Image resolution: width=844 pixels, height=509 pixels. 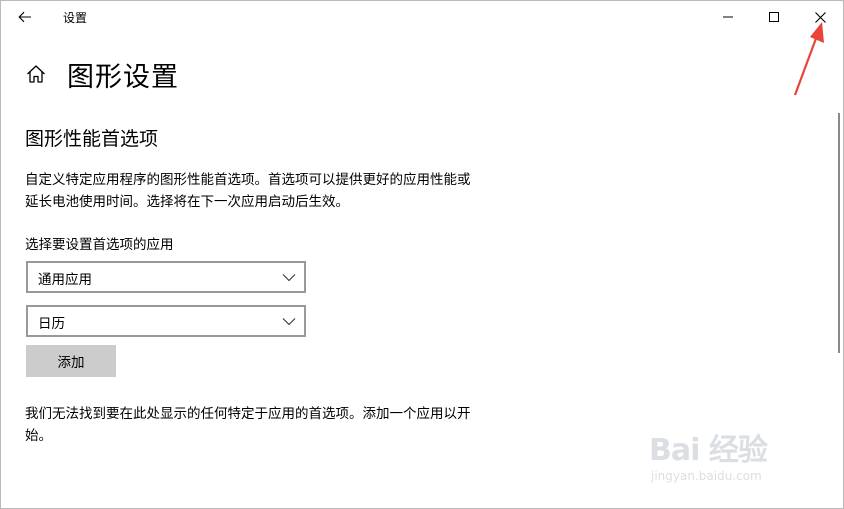 I want to click on window-title: 设置, so click(x=75, y=18).